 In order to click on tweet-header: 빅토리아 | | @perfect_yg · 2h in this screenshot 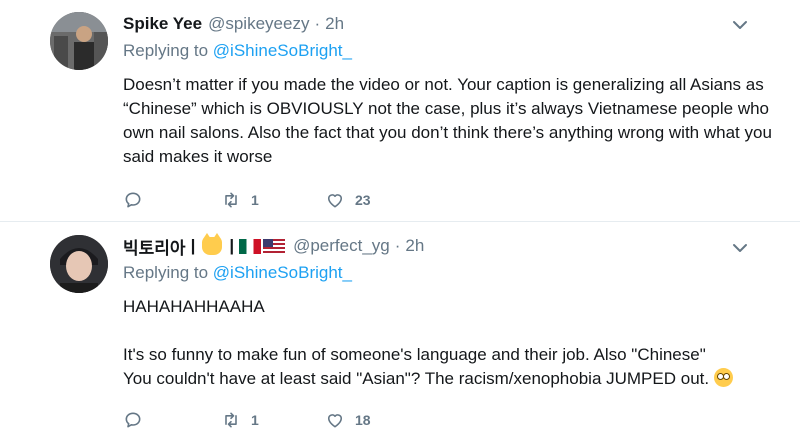, I will do `click(441, 246)`.